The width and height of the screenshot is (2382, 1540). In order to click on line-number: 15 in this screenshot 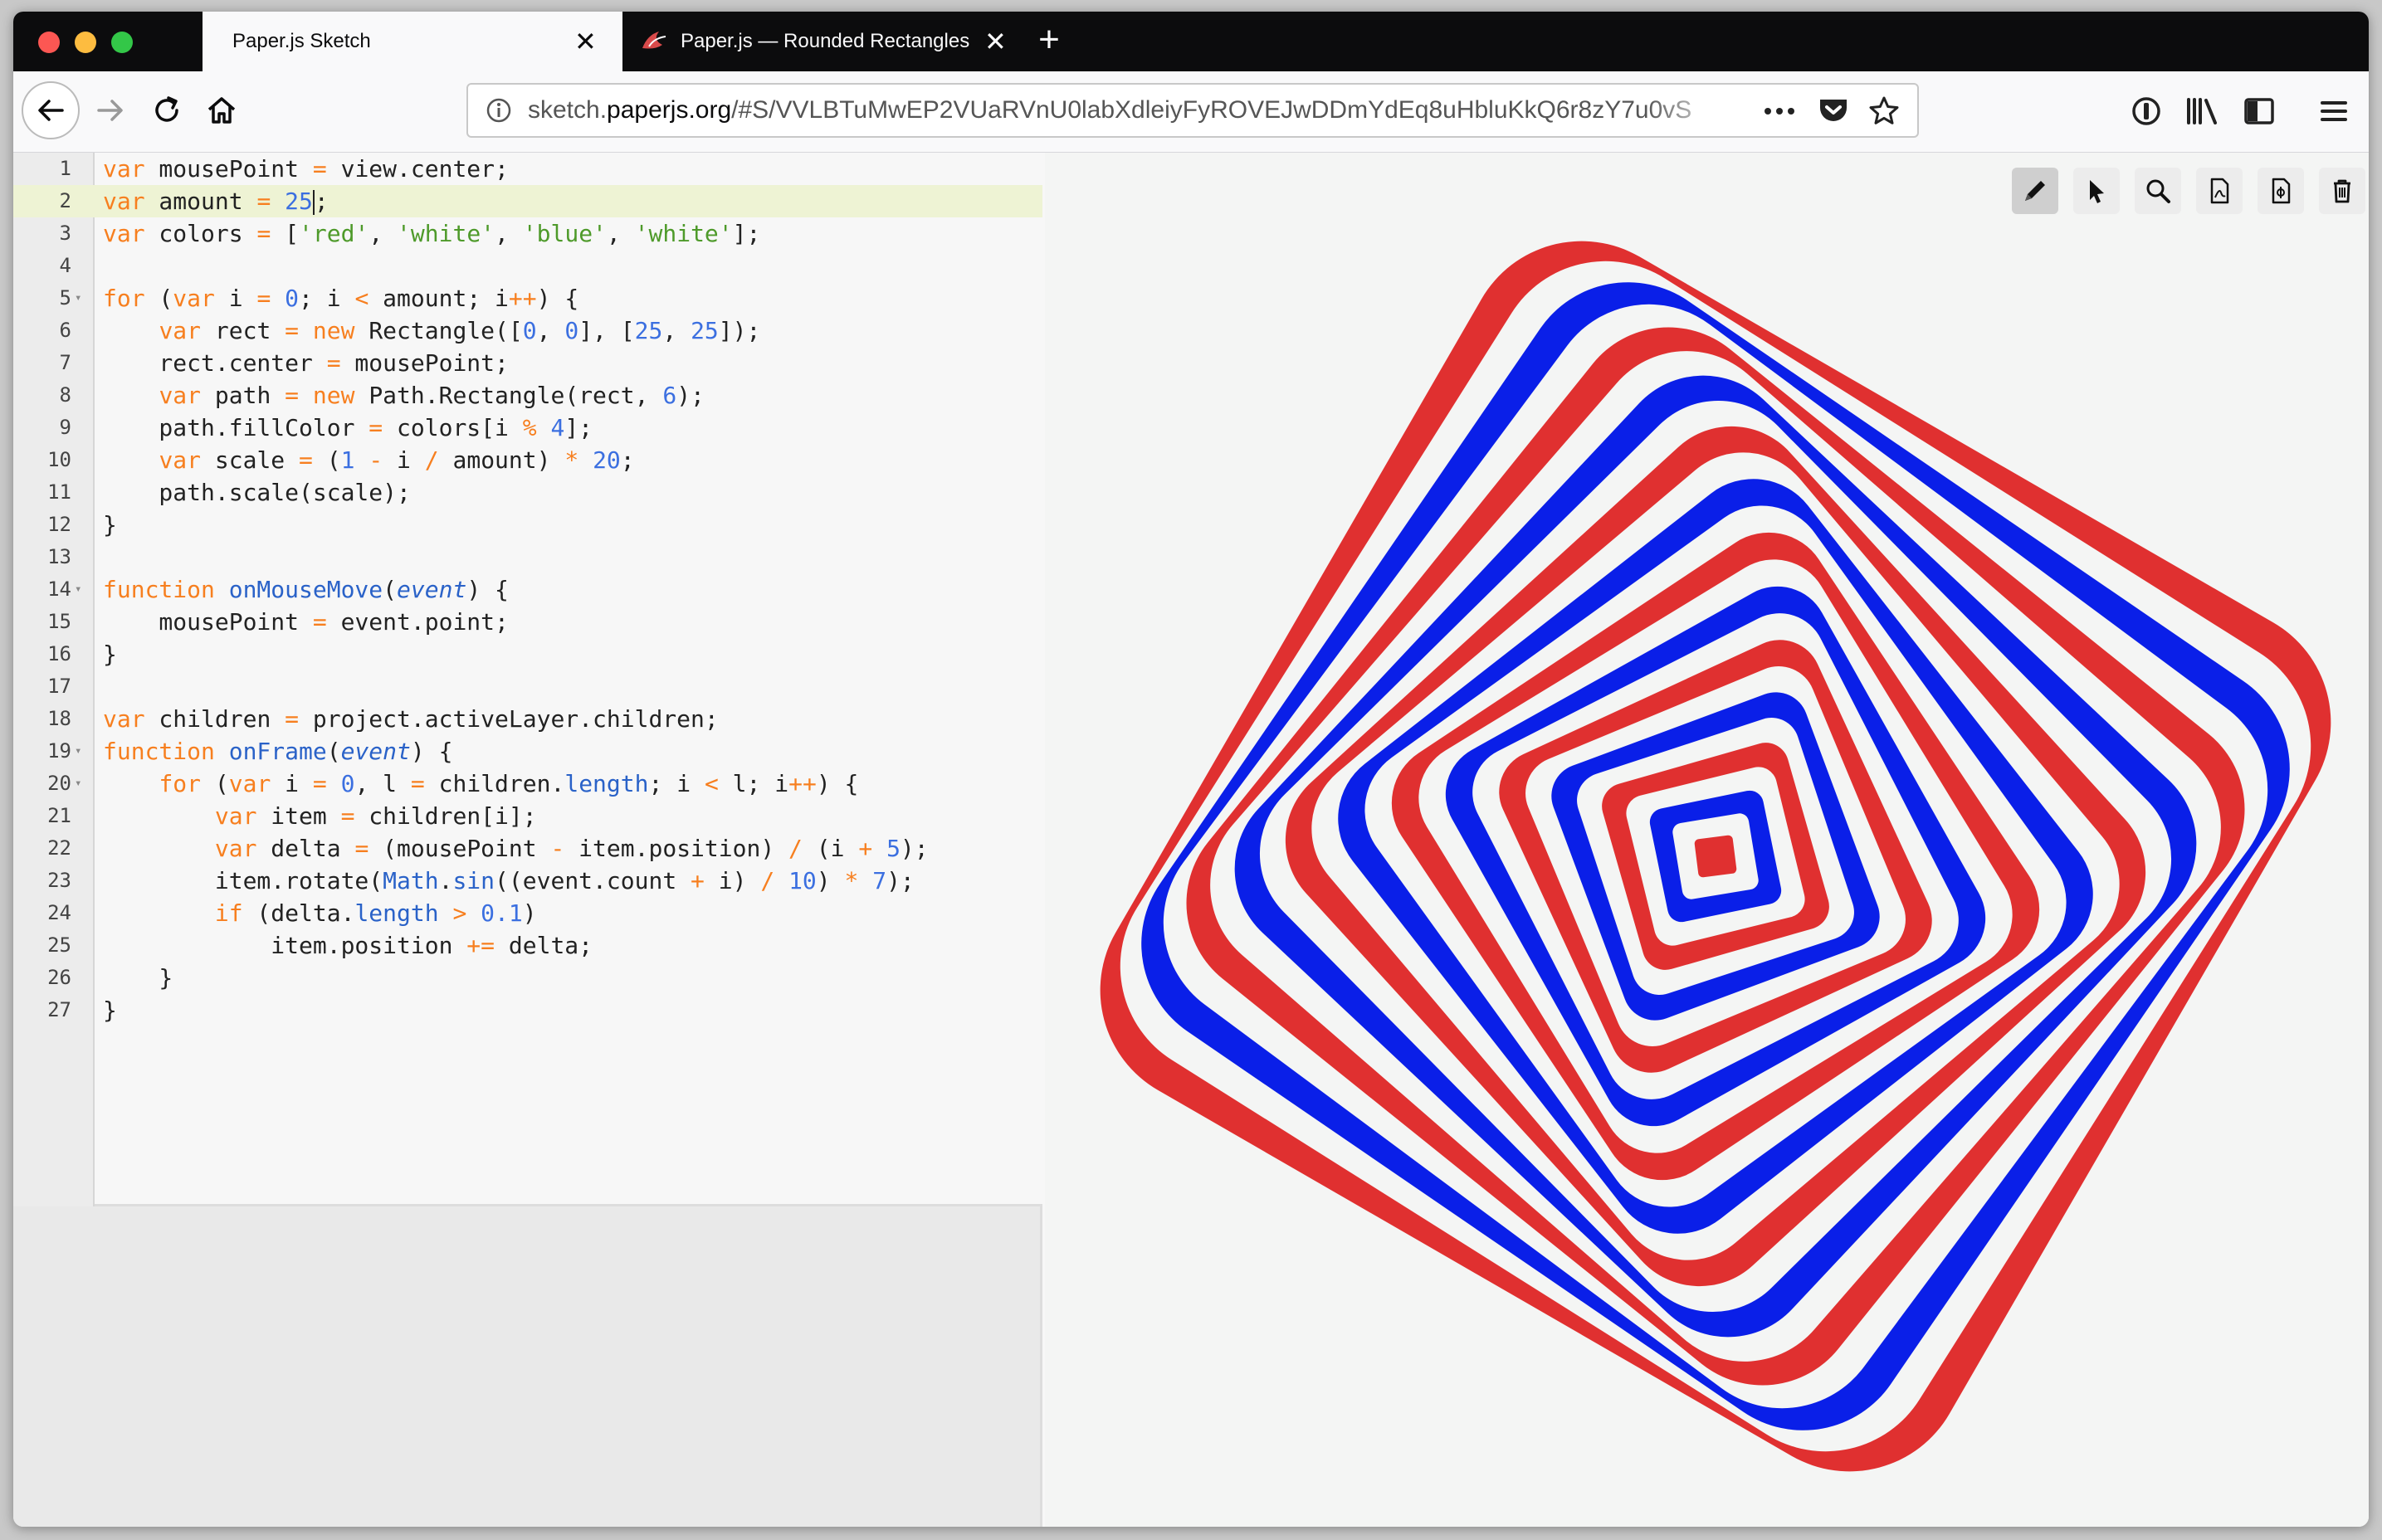, I will do `click(59, 621)`.